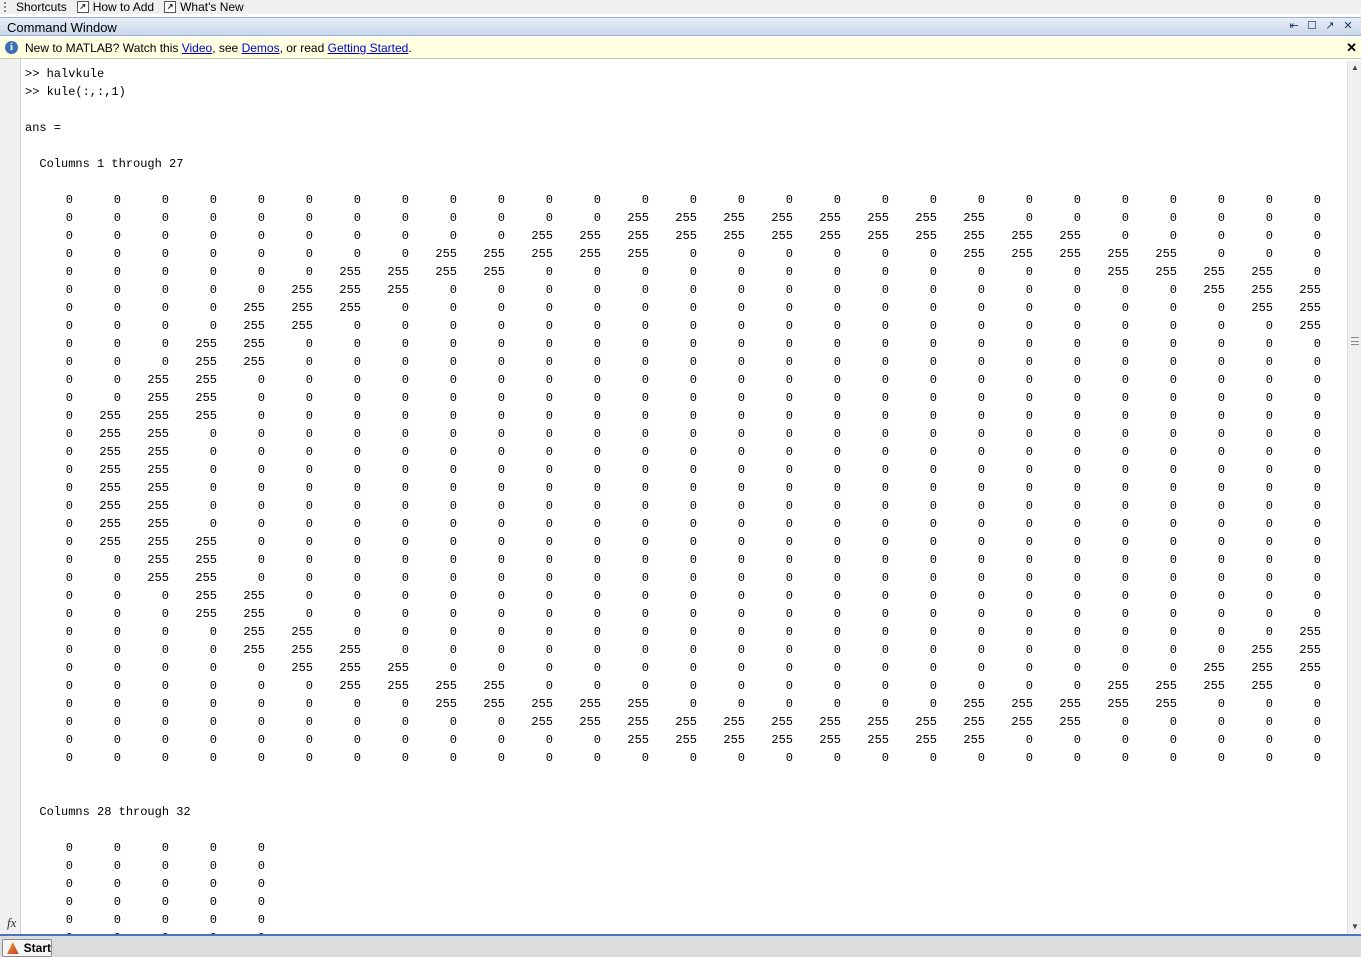 Image resolution: width=1361 pixels, height=957 pixels. Describe the element at coordinates (204, 7) in the screenshot. I see `shortcut-whats-new: ↗ What's New` at that location.